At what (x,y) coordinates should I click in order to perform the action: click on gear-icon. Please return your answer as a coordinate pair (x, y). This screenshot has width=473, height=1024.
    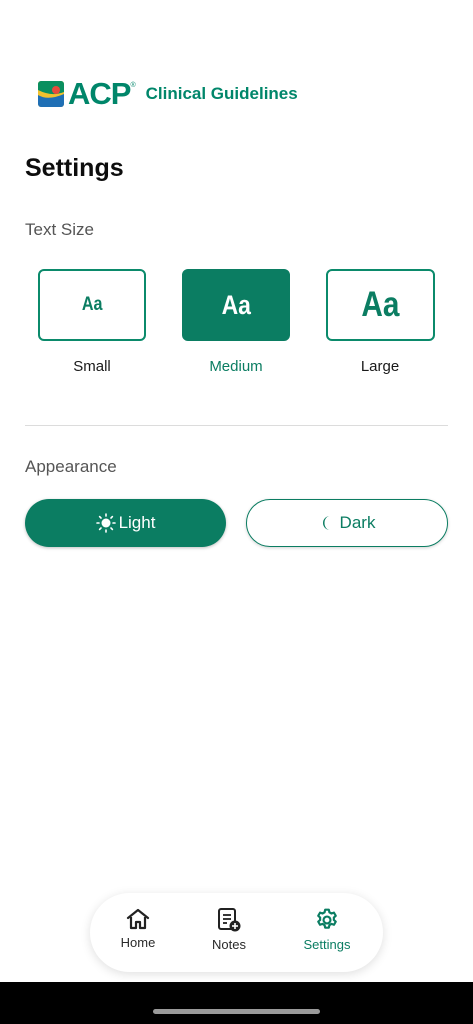
    Looking at the image, I should click on (327, 918).